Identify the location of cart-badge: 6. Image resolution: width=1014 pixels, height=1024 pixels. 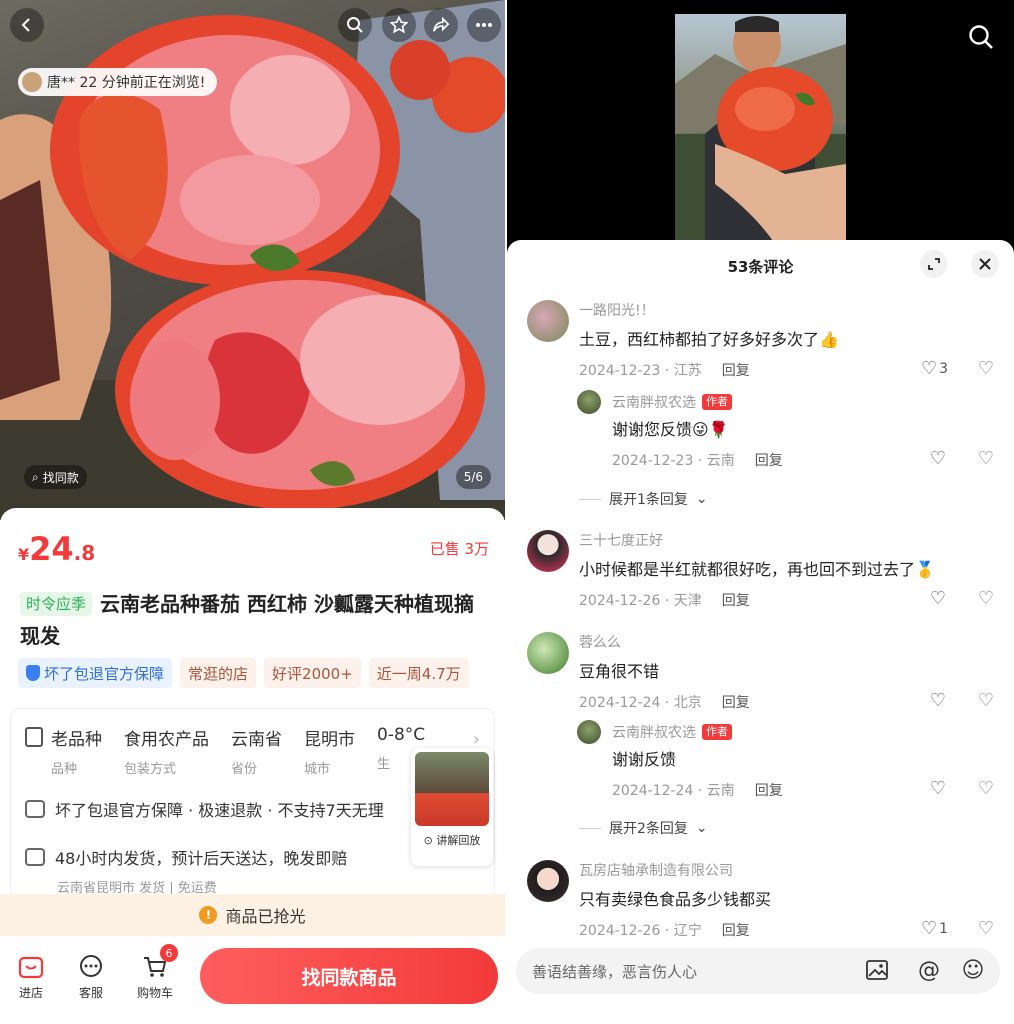
(169, 953).